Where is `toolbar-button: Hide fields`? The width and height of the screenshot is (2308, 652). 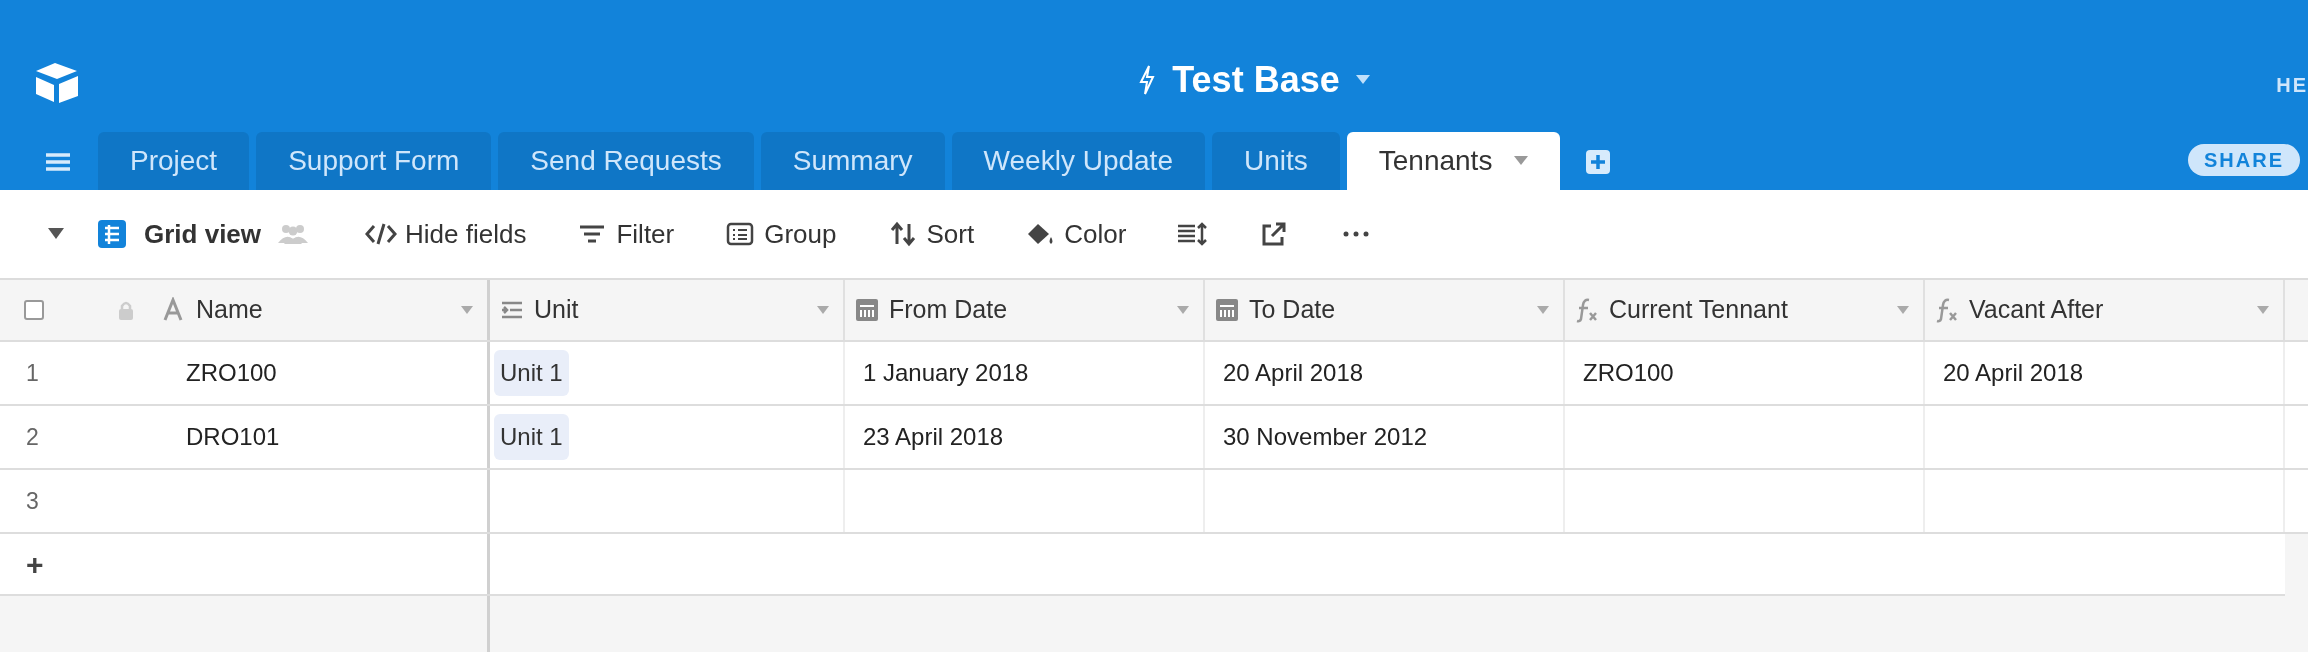 toolbar-button: Hide fields is located at coordinates (446, 234).